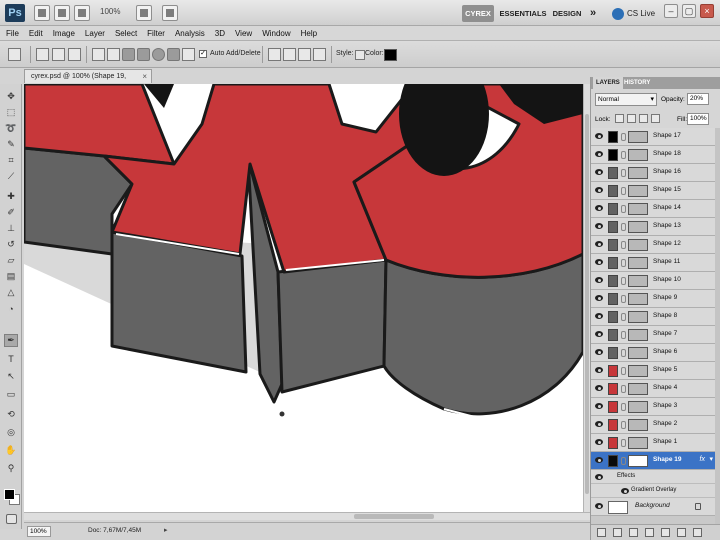 The image size is (720, 540). Describe the element at coordinates (11, 228) in the screenshot. I see `clone-stamp-tool-icon: ⊥` at that location.